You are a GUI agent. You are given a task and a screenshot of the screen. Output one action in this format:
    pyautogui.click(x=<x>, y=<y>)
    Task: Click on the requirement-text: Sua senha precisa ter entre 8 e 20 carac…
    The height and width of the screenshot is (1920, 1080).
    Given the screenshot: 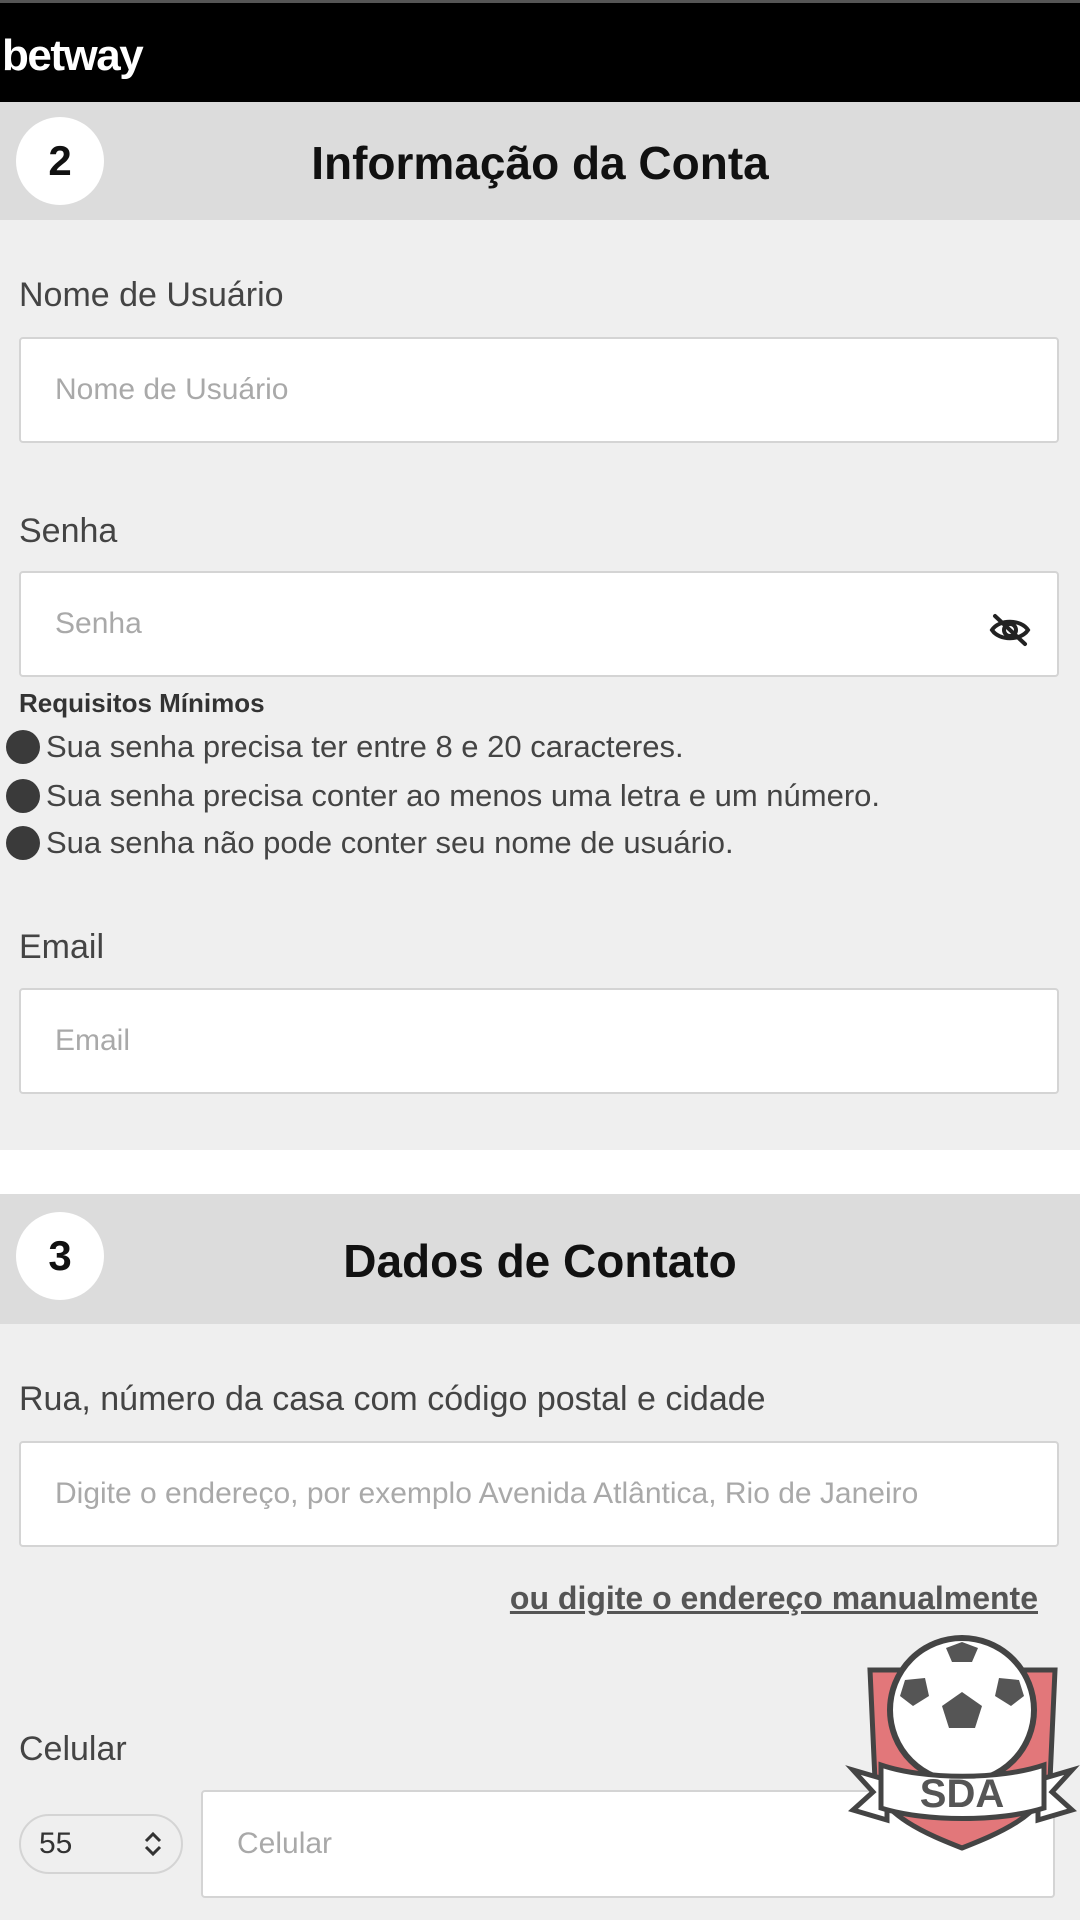 What is the action you would take?
    pyautogui.click(x=365, y=746)
    